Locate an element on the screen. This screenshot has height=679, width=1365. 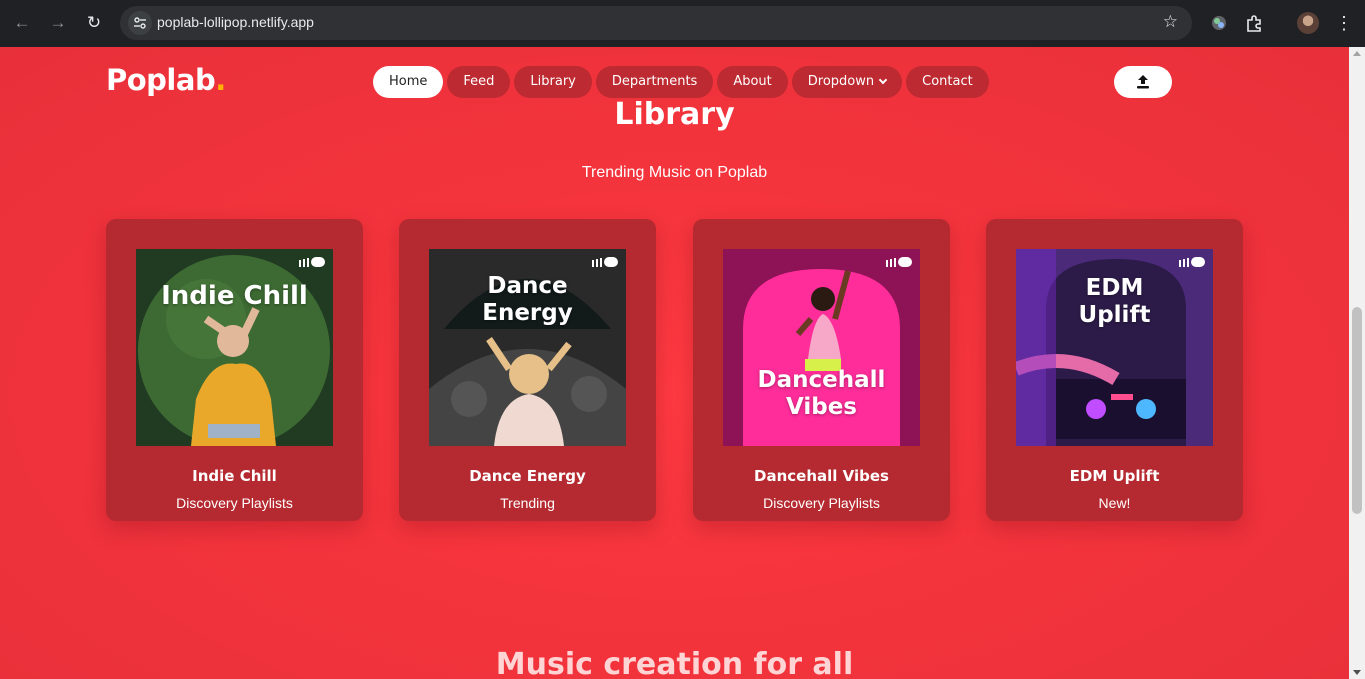
nav-library: Library is located at coordinates (553, 82).